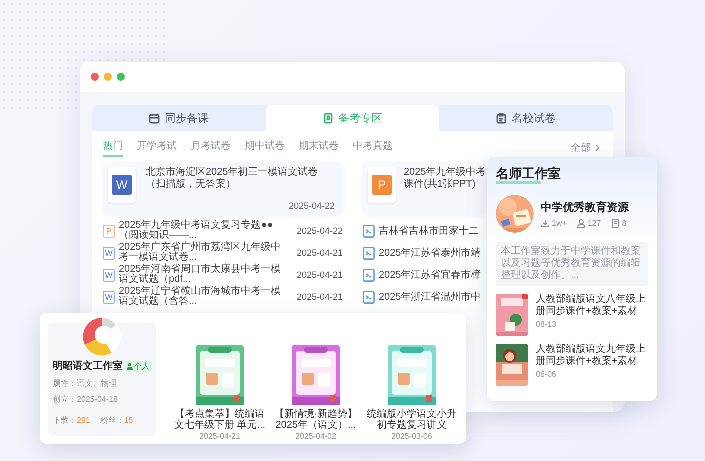 Image resolution: width=705 pixels, height=461 pixels. I want to click on book-icon, so click(328, 118).